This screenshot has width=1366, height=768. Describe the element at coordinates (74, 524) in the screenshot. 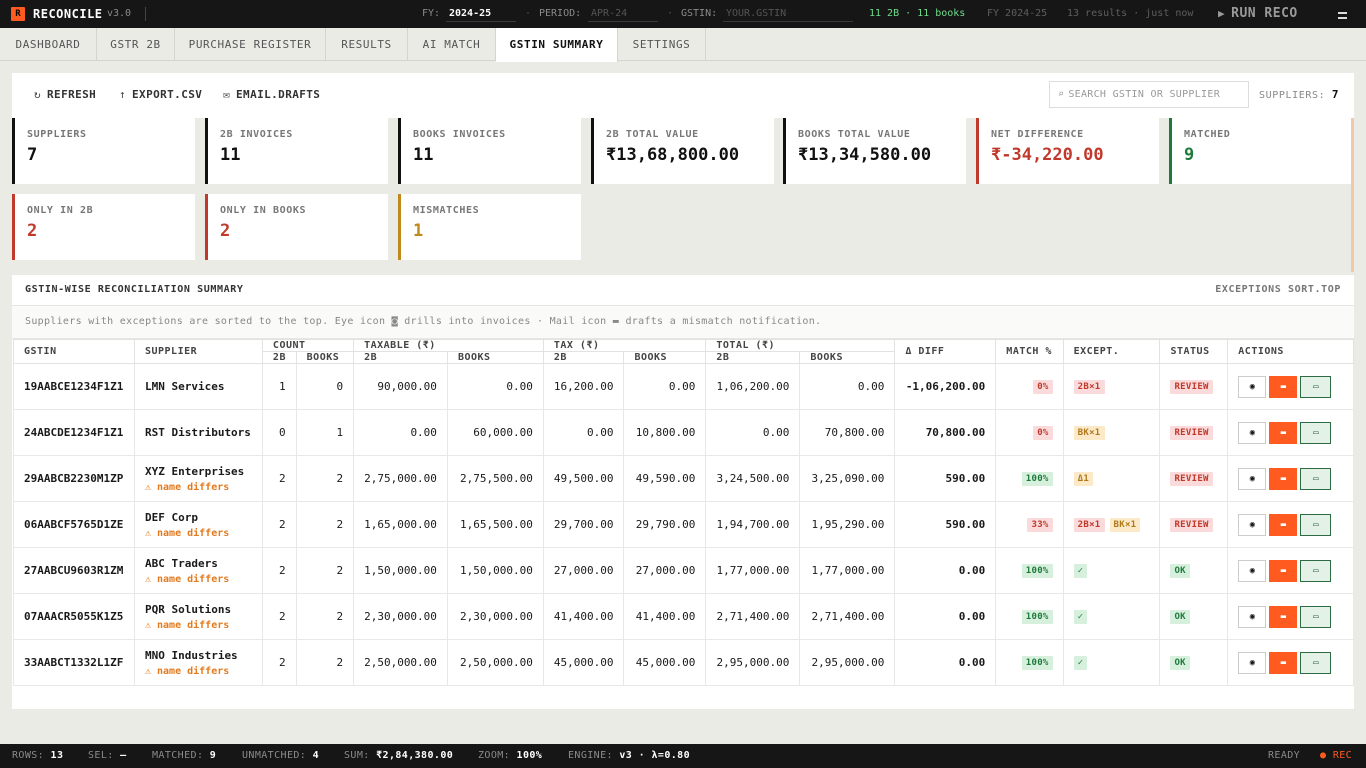

I see `gstin-cell: 06AABCF5765D1ZE` at that location.